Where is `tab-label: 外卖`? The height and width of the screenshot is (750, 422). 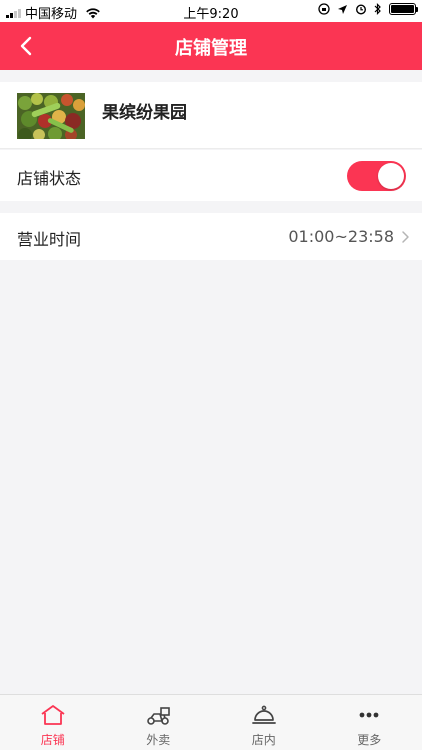
tab-label: 外卖 is located at coordinates (158, 740).